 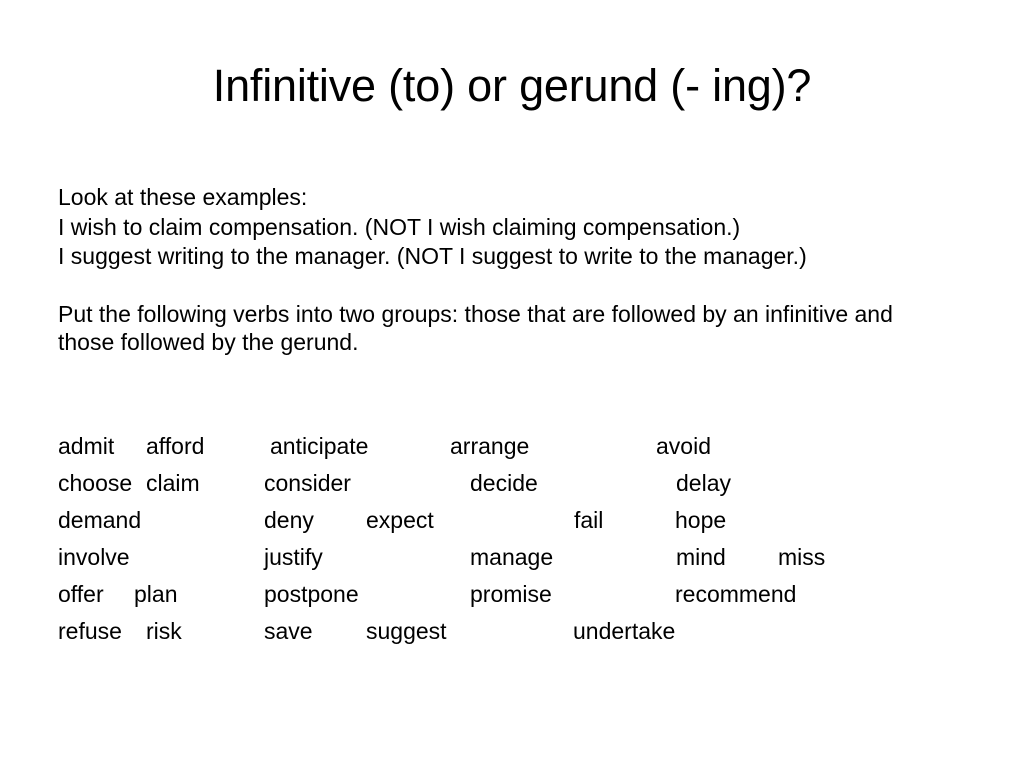 I want to click on verb-word: refuse, so click(x=90, y=631).